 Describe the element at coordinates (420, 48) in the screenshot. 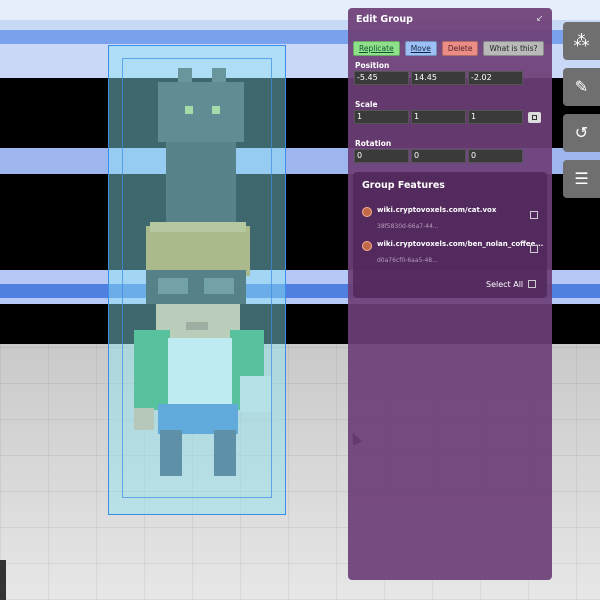

I see `move-button: Move` at that location.